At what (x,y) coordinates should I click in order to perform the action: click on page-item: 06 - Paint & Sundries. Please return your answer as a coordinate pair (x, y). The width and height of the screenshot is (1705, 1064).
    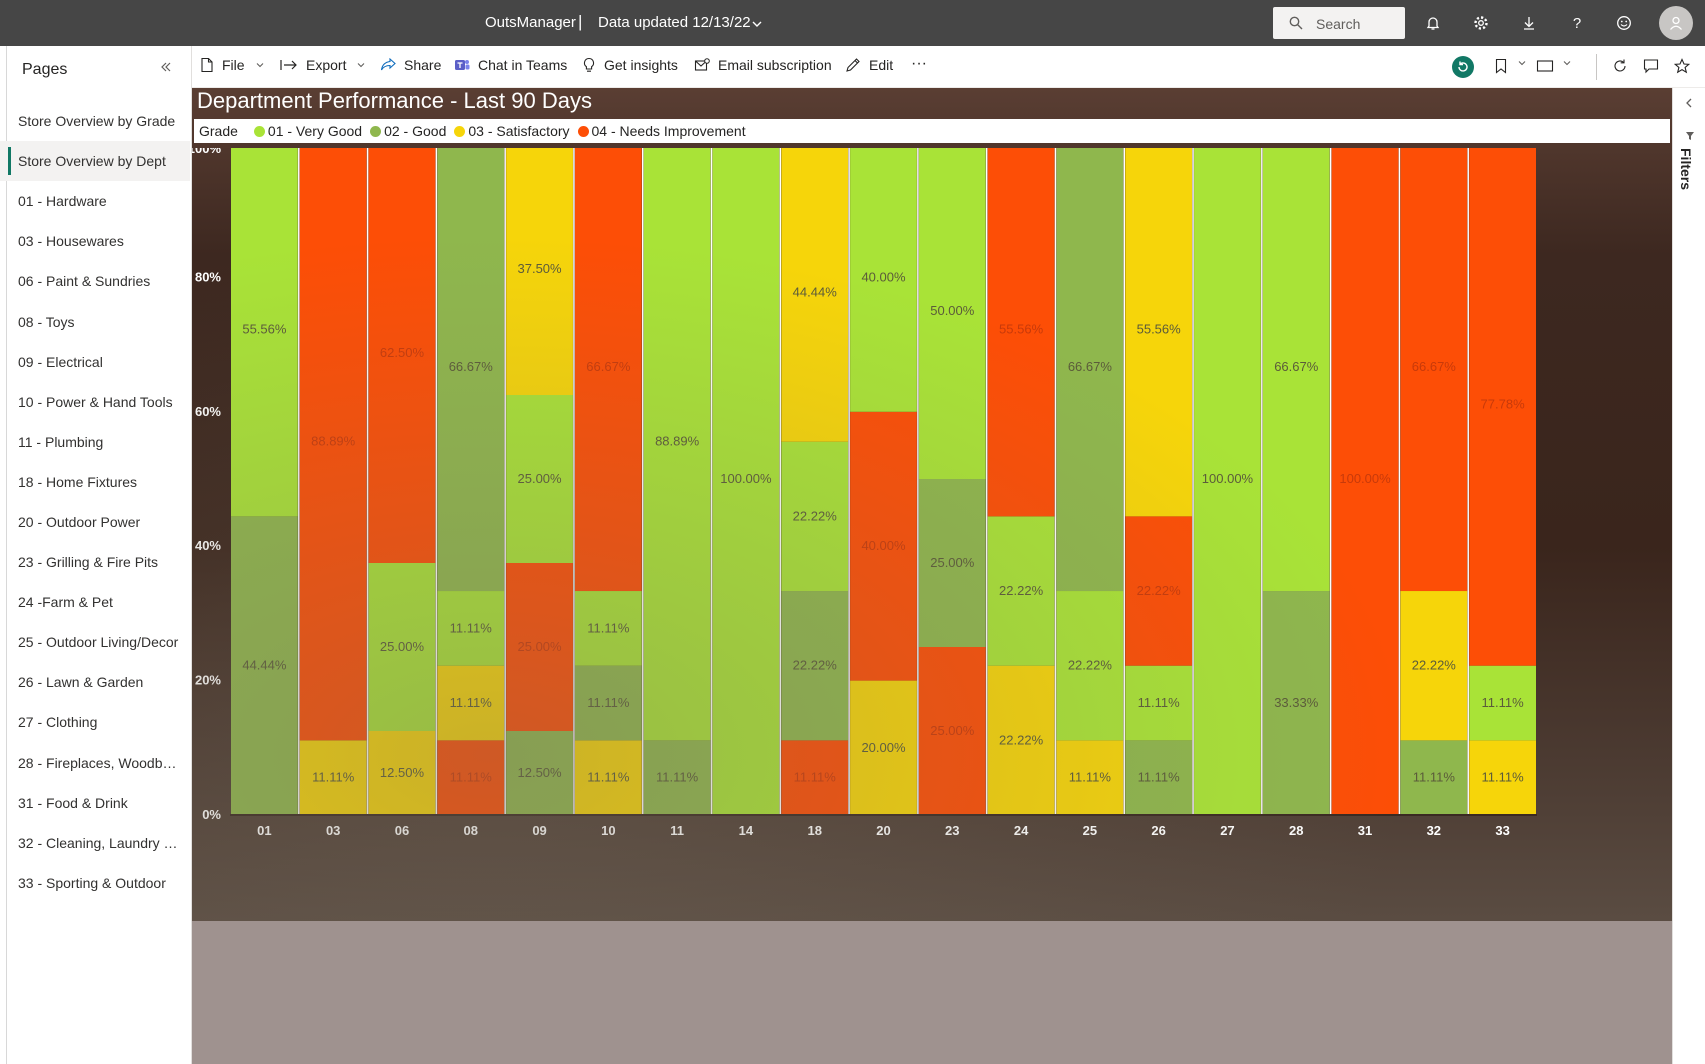
    Looking at the image, I should click on (95, 281).